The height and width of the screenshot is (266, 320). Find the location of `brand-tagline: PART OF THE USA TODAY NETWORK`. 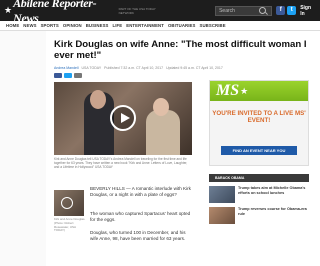

brand-tagline: PART OF THE USA TODAY NETWORK is located at coordinates (137, 10).